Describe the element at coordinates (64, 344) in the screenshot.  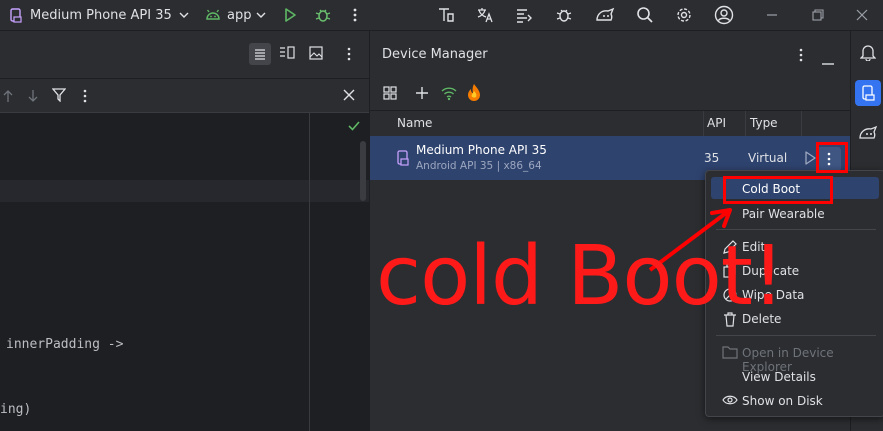
I see `code-line: innerPadding ->` at that location.